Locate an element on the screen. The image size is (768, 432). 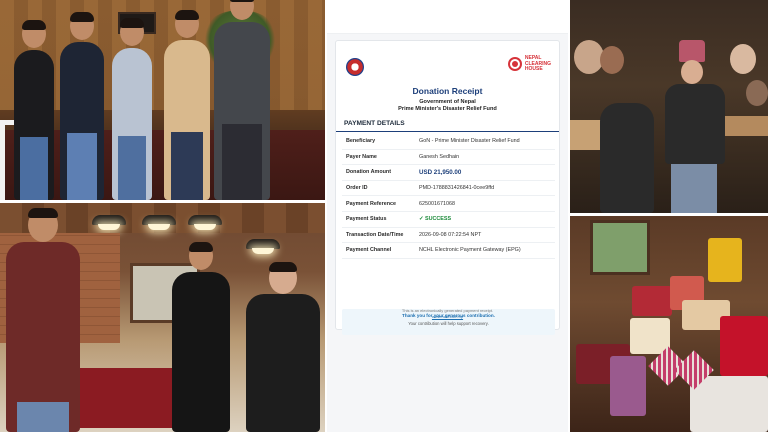
row-value: 2026-09-08 07:22:54 NPT is located at coordinates (450, 234).